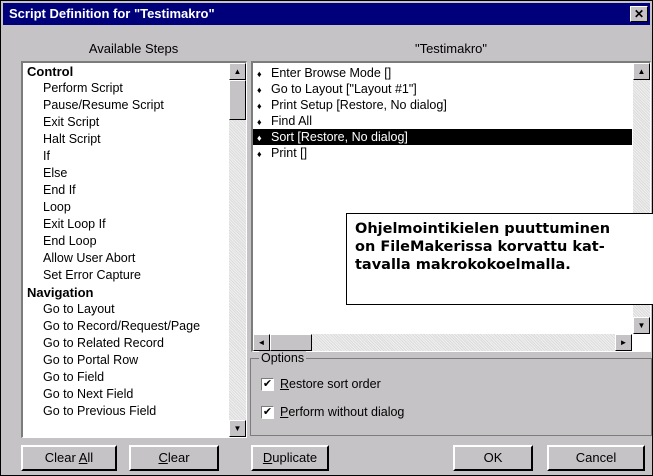  I want to click on ok-button: OK, so click(493, 458).